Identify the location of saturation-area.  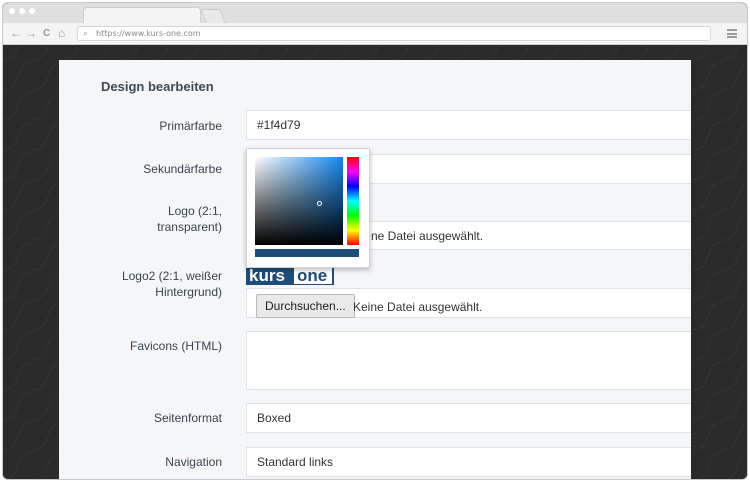
(299, 201).